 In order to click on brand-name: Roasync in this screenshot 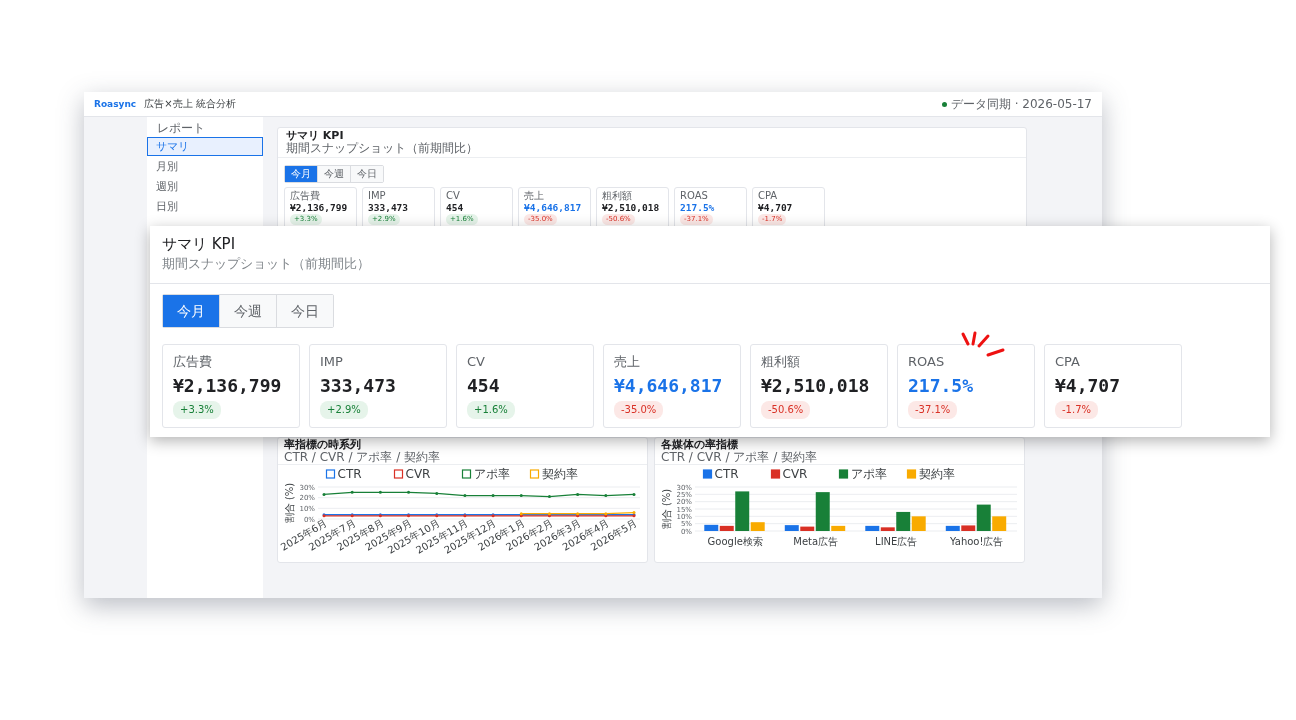, I will do `click(115, 104)`.